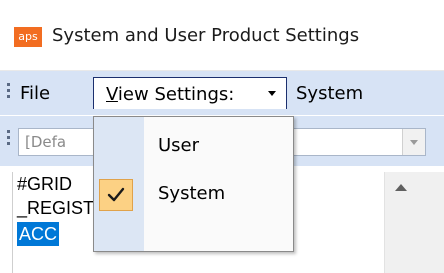 Image resolution: width=444 pixels, height=273 pixels. I want to click on list-item: #GRID, so click(44, 184).